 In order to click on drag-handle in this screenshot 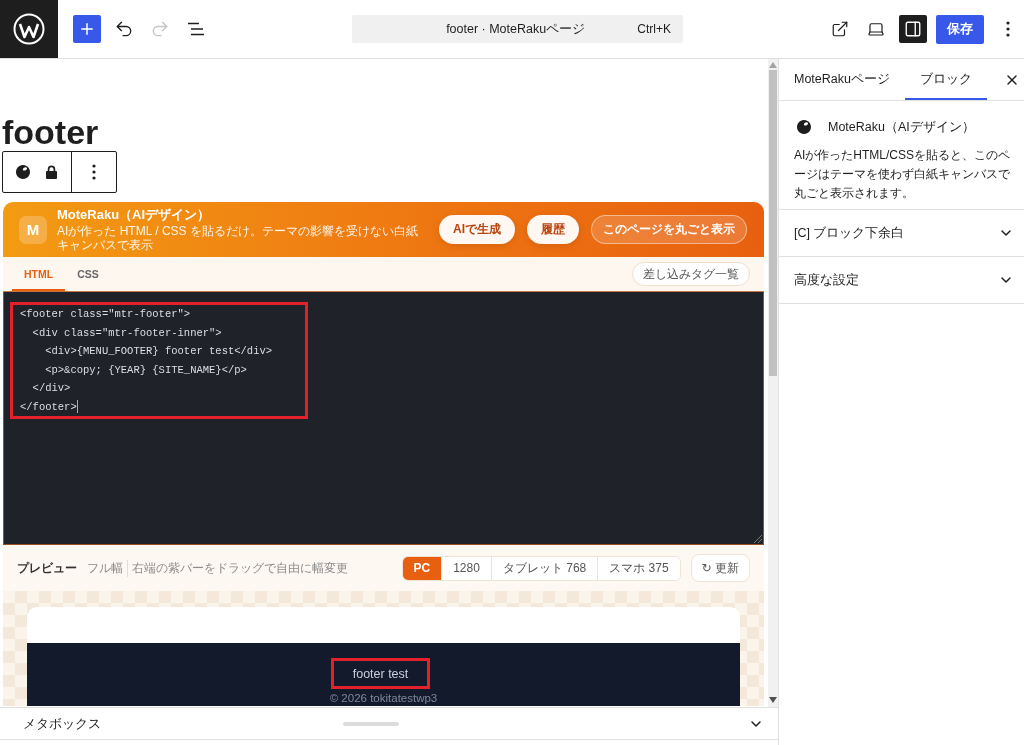, I will do `click(370, 723)`.